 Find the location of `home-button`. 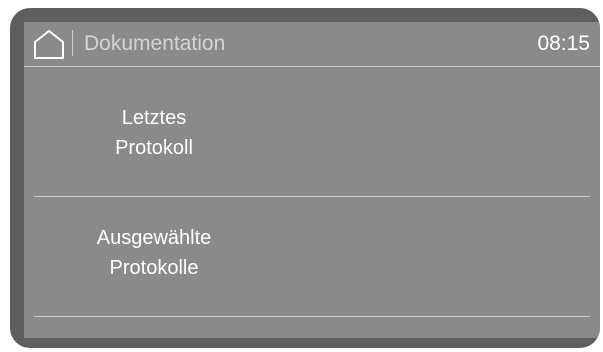

home-button is located at coordinates (49, 44).